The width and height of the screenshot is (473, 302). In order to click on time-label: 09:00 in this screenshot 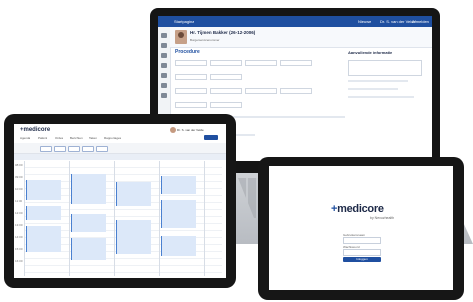, I will do `click(19, 177)`.